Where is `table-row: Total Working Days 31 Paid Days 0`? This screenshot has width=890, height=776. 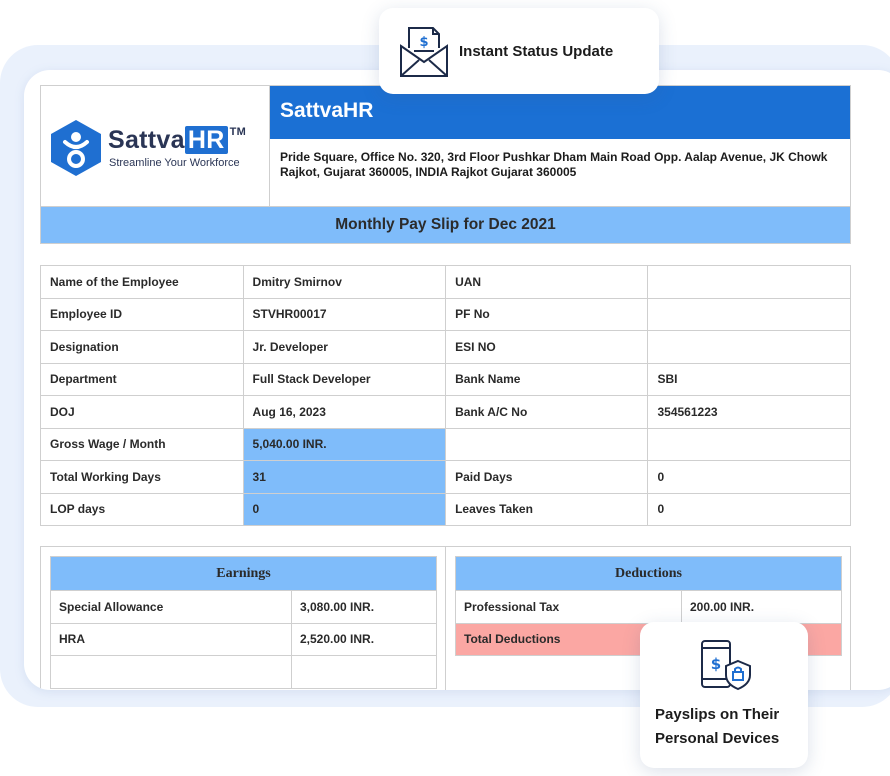 table-row: Total Working Days 31 Paid Days 0 is located at coordinates (445, 477).